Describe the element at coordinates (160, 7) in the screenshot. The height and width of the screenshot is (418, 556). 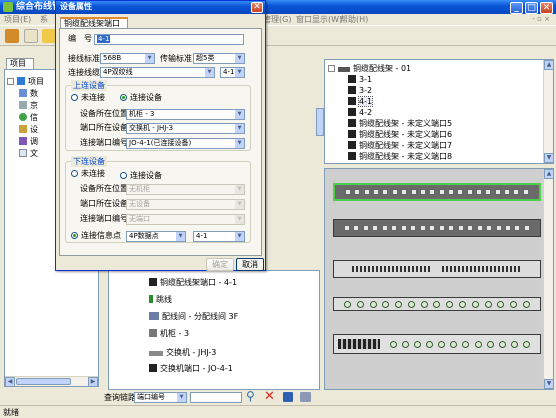
I see `dialog-title-bar: 设备属性 ✕` at that location.